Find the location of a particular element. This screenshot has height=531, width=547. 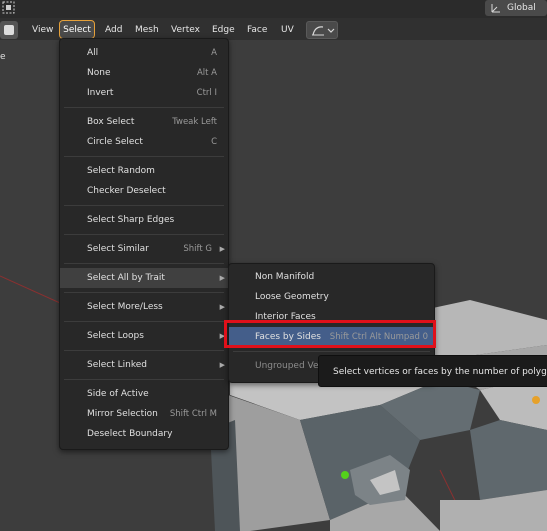

menu-item-select-loops: Select Loops ▶ is located at coordinates (144, 336).